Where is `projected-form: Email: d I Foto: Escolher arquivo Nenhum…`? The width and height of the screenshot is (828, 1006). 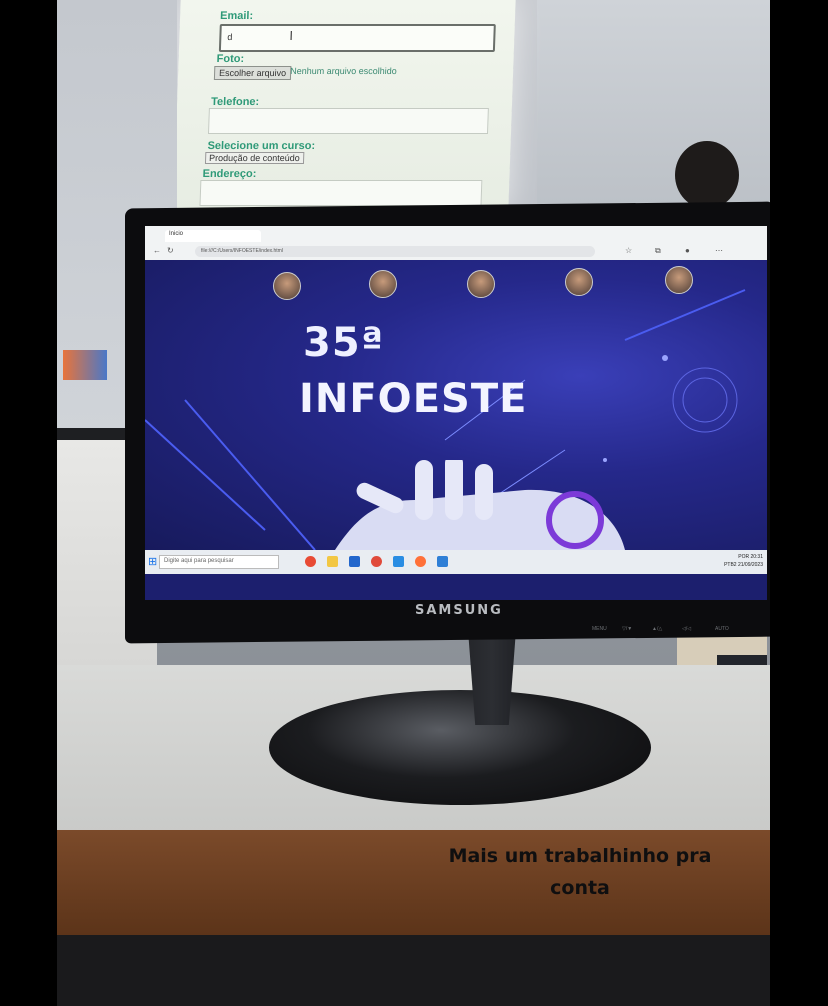
projected-form: Email: d I Foto: Escolher arquivo Nenhum… is located at coordinates (344, 105).